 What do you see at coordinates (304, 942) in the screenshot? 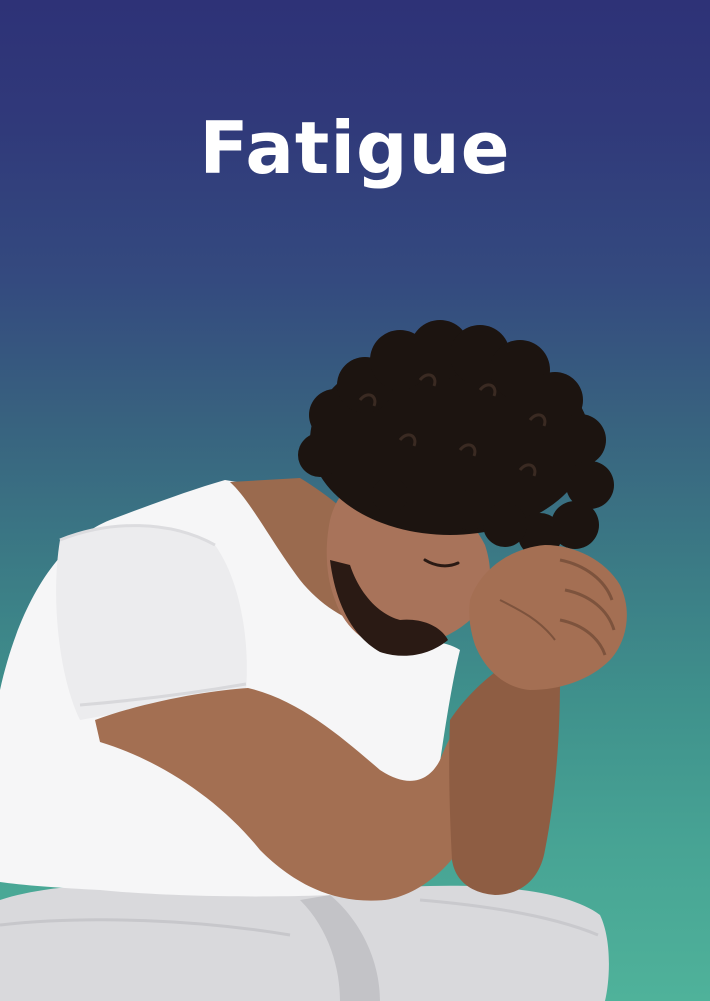
I see `sweatpants` at bounding box center [304, 942].